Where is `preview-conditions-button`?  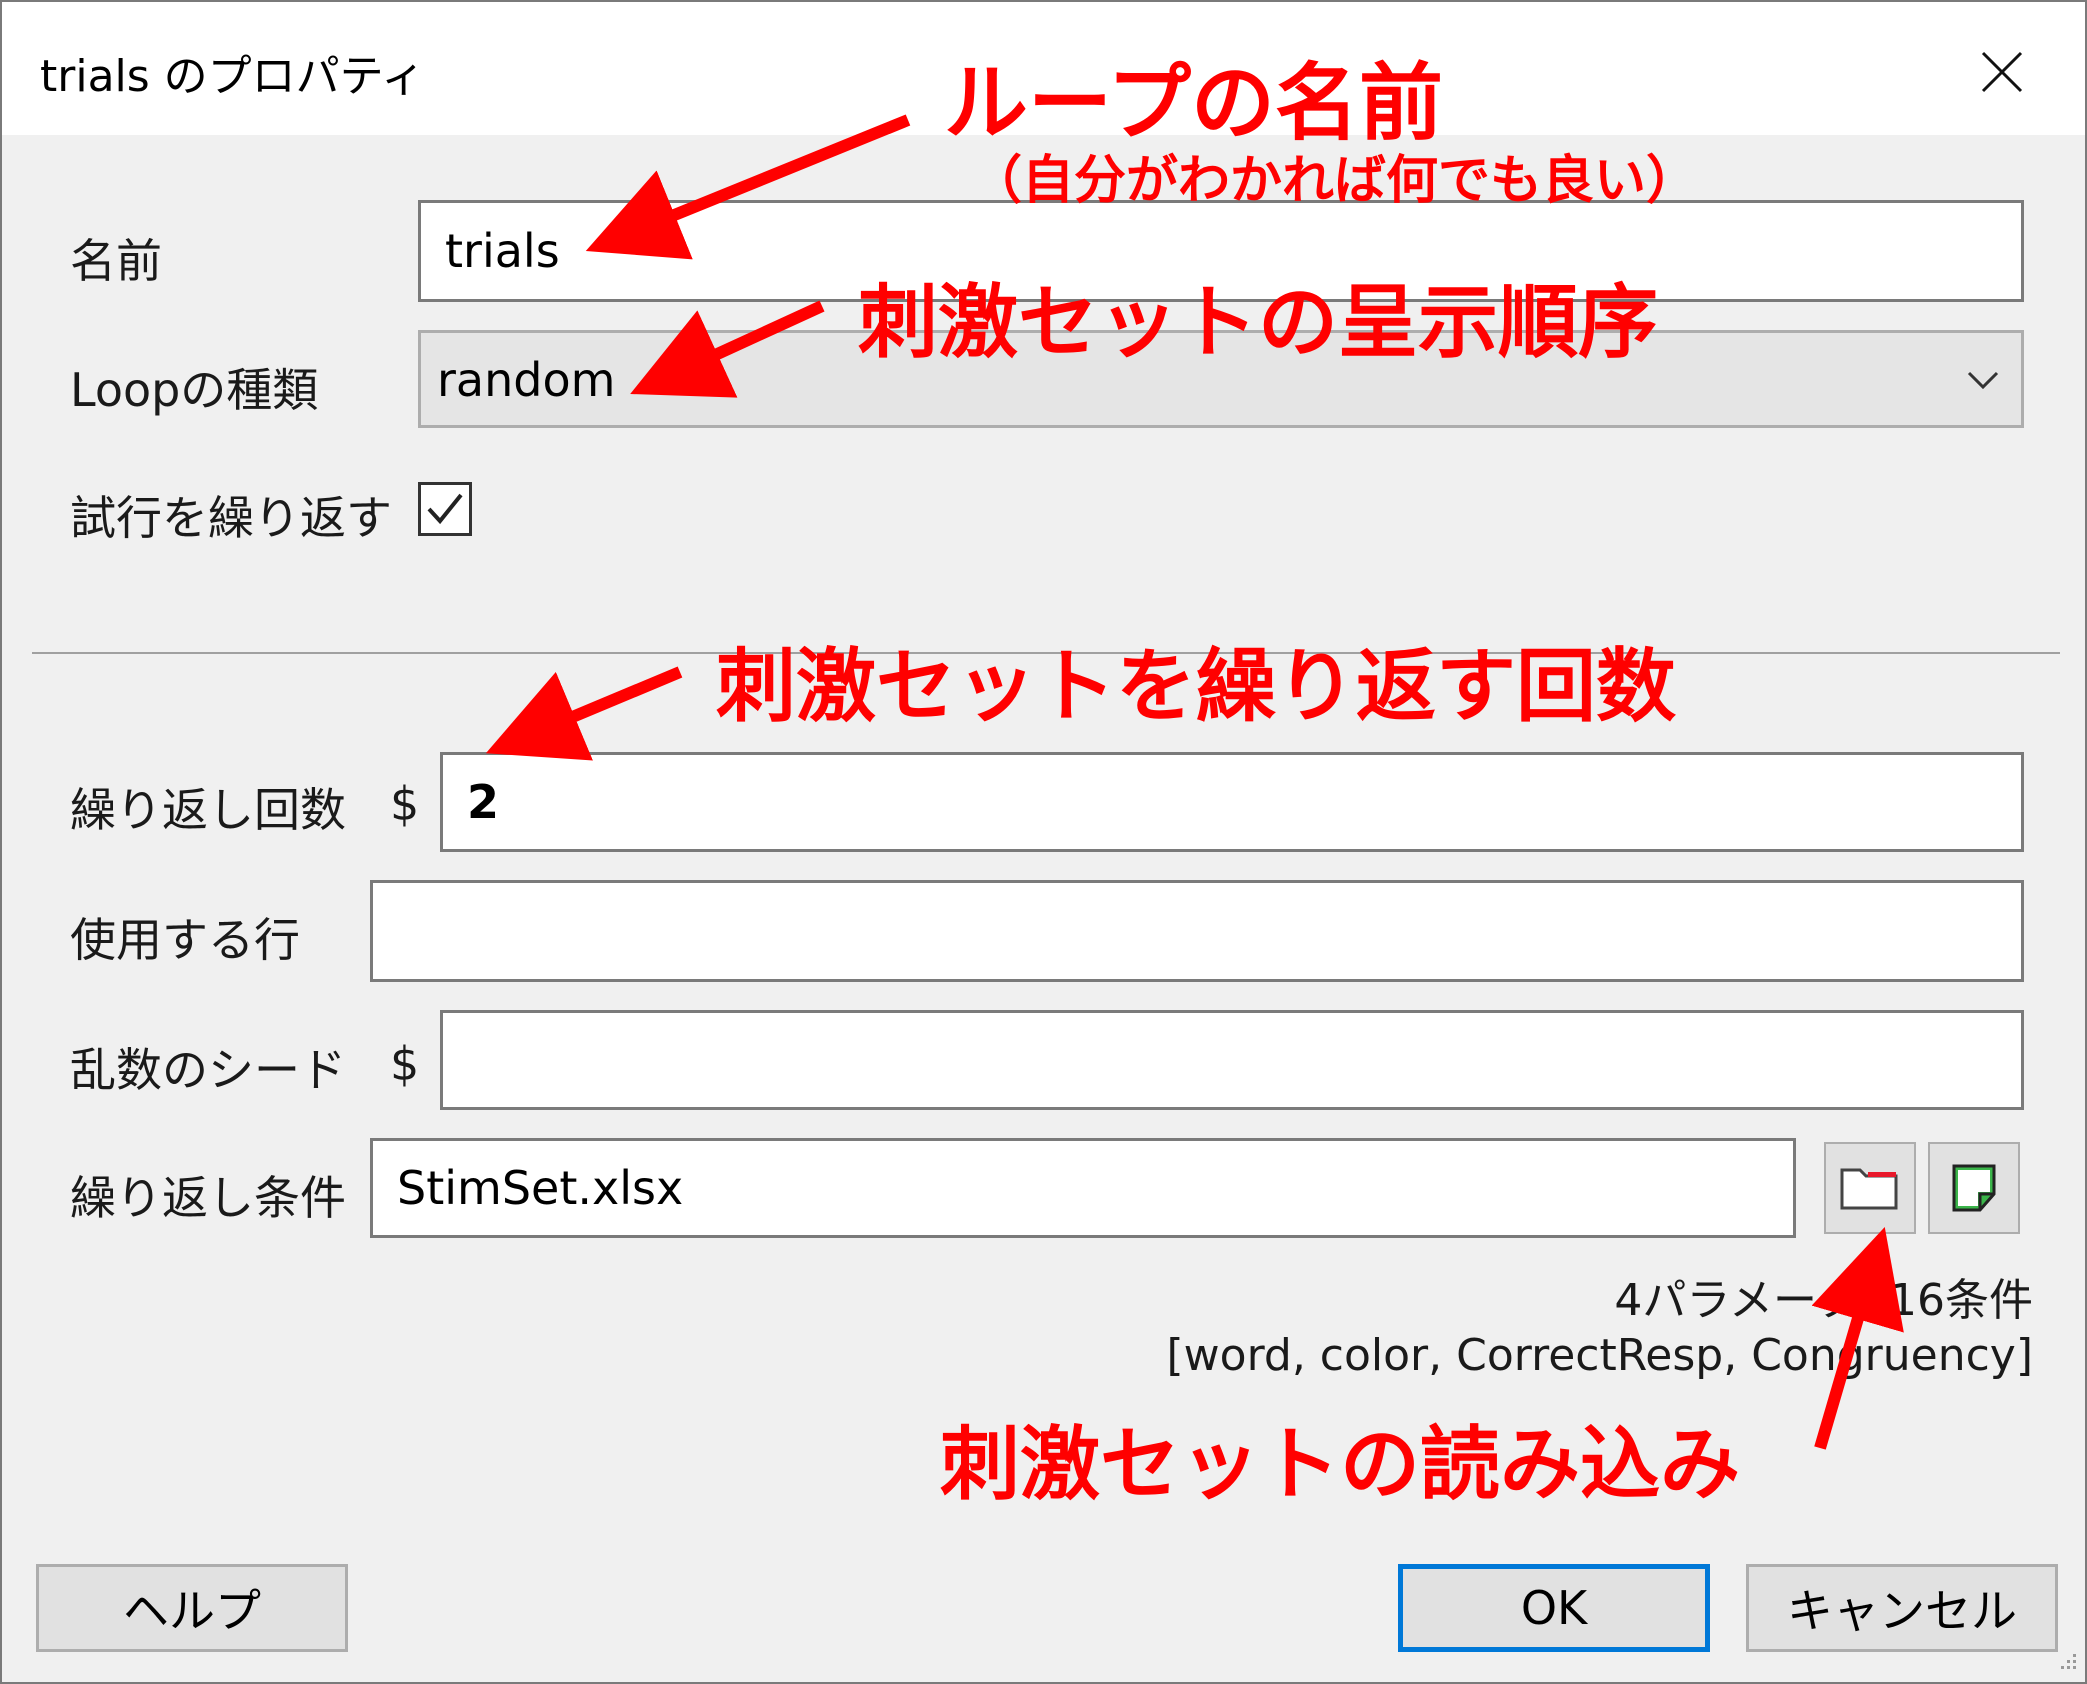
preview-conditions-button is located at coordinates (1974, 1188).